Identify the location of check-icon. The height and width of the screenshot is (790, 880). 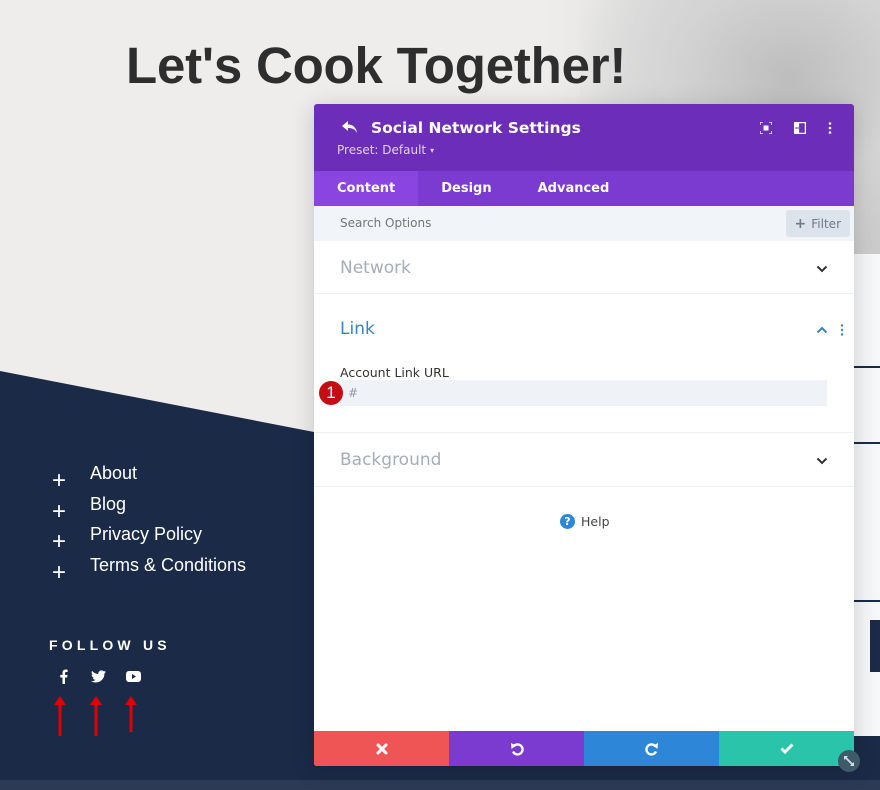
(786, 748).